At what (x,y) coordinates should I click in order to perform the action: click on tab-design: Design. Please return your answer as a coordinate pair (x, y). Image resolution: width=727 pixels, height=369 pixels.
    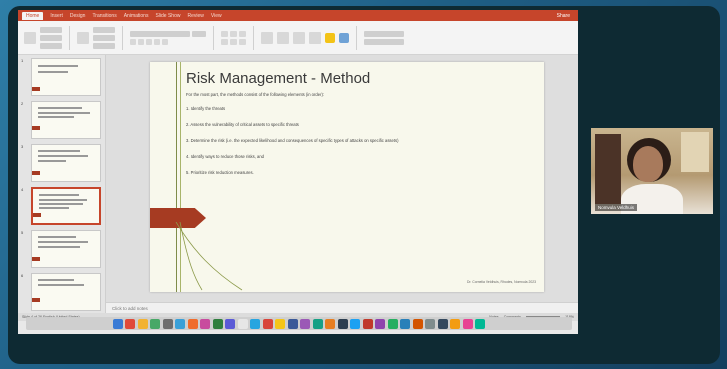
    Looking at the image, I should click on (78, 16).